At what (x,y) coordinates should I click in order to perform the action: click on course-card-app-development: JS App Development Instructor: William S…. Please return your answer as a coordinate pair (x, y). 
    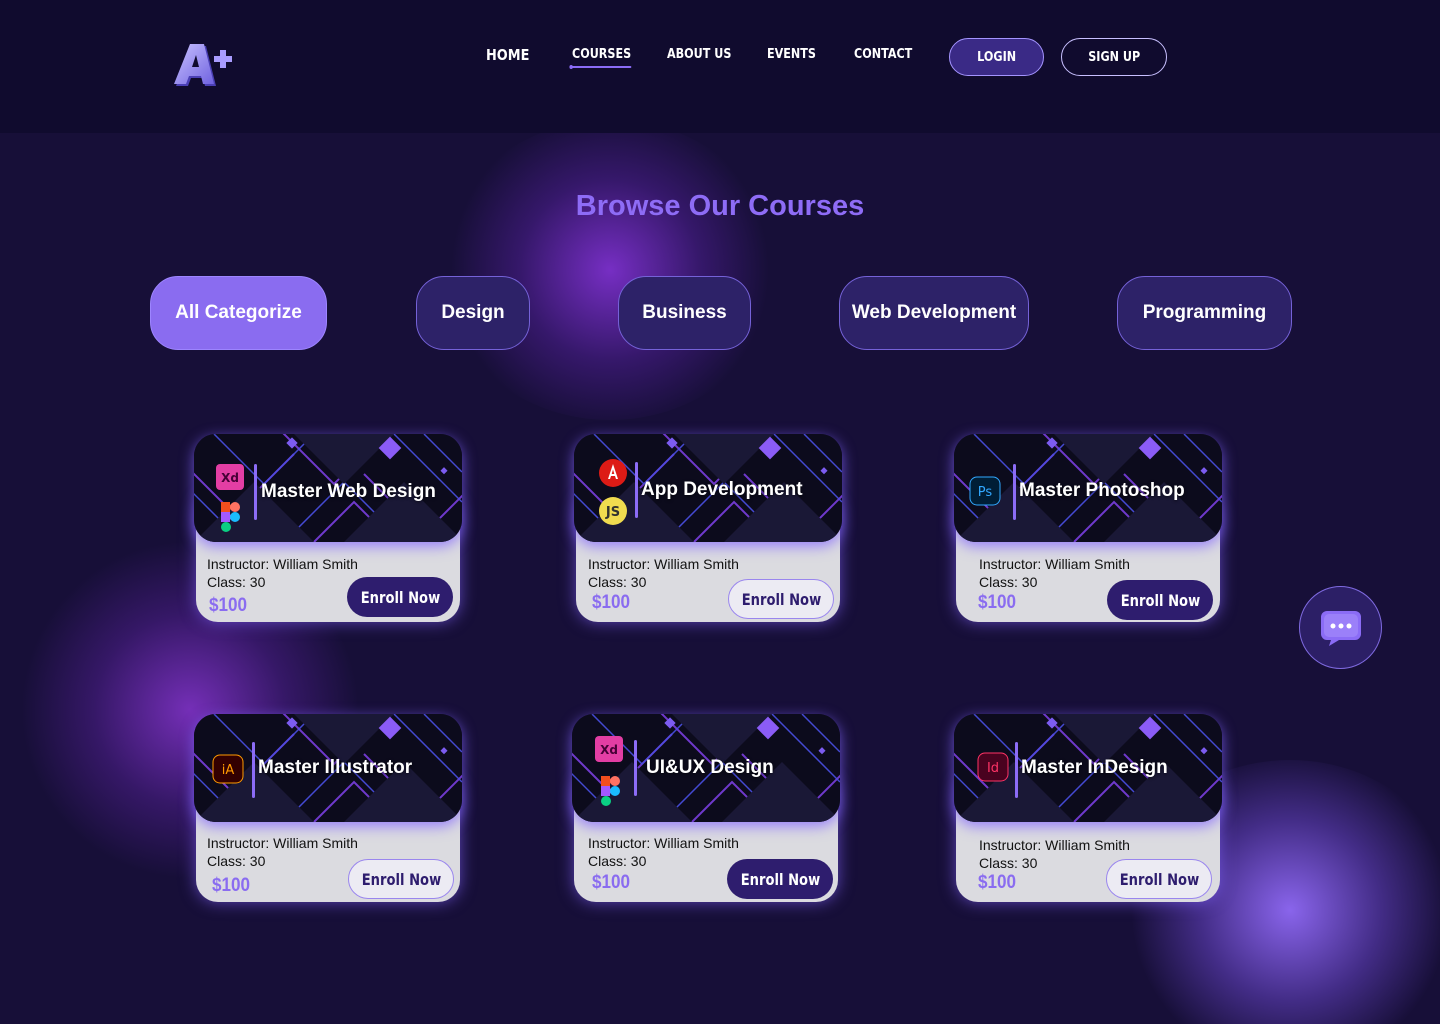
    Looking at the image, I should click on (708, 529).